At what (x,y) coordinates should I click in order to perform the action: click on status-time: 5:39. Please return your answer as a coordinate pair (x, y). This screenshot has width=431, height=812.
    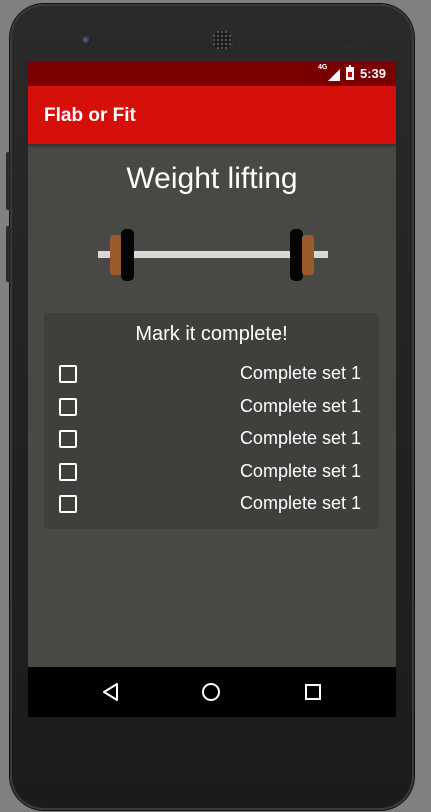
    Looking at the image, I should click on (372, 73).